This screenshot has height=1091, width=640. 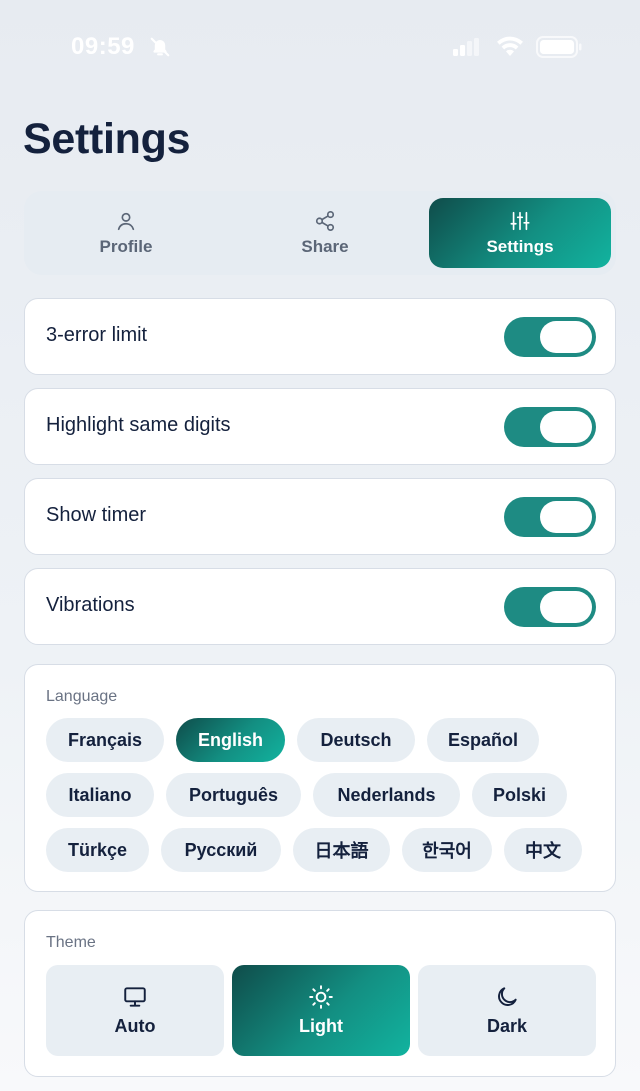 What do you see at coordinates (230, 740) in the screenshot?
I see `language-chip-english: English` at bounding box center [230, 740].